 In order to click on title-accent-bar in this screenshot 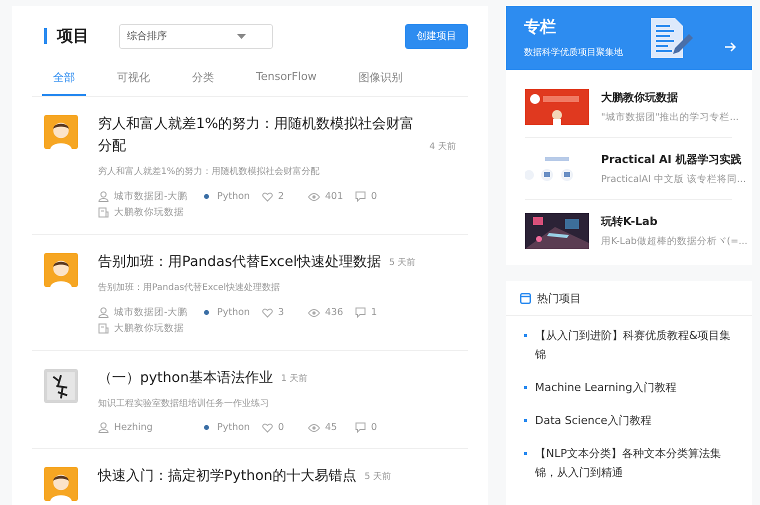, I will do `click(45, 36)`.